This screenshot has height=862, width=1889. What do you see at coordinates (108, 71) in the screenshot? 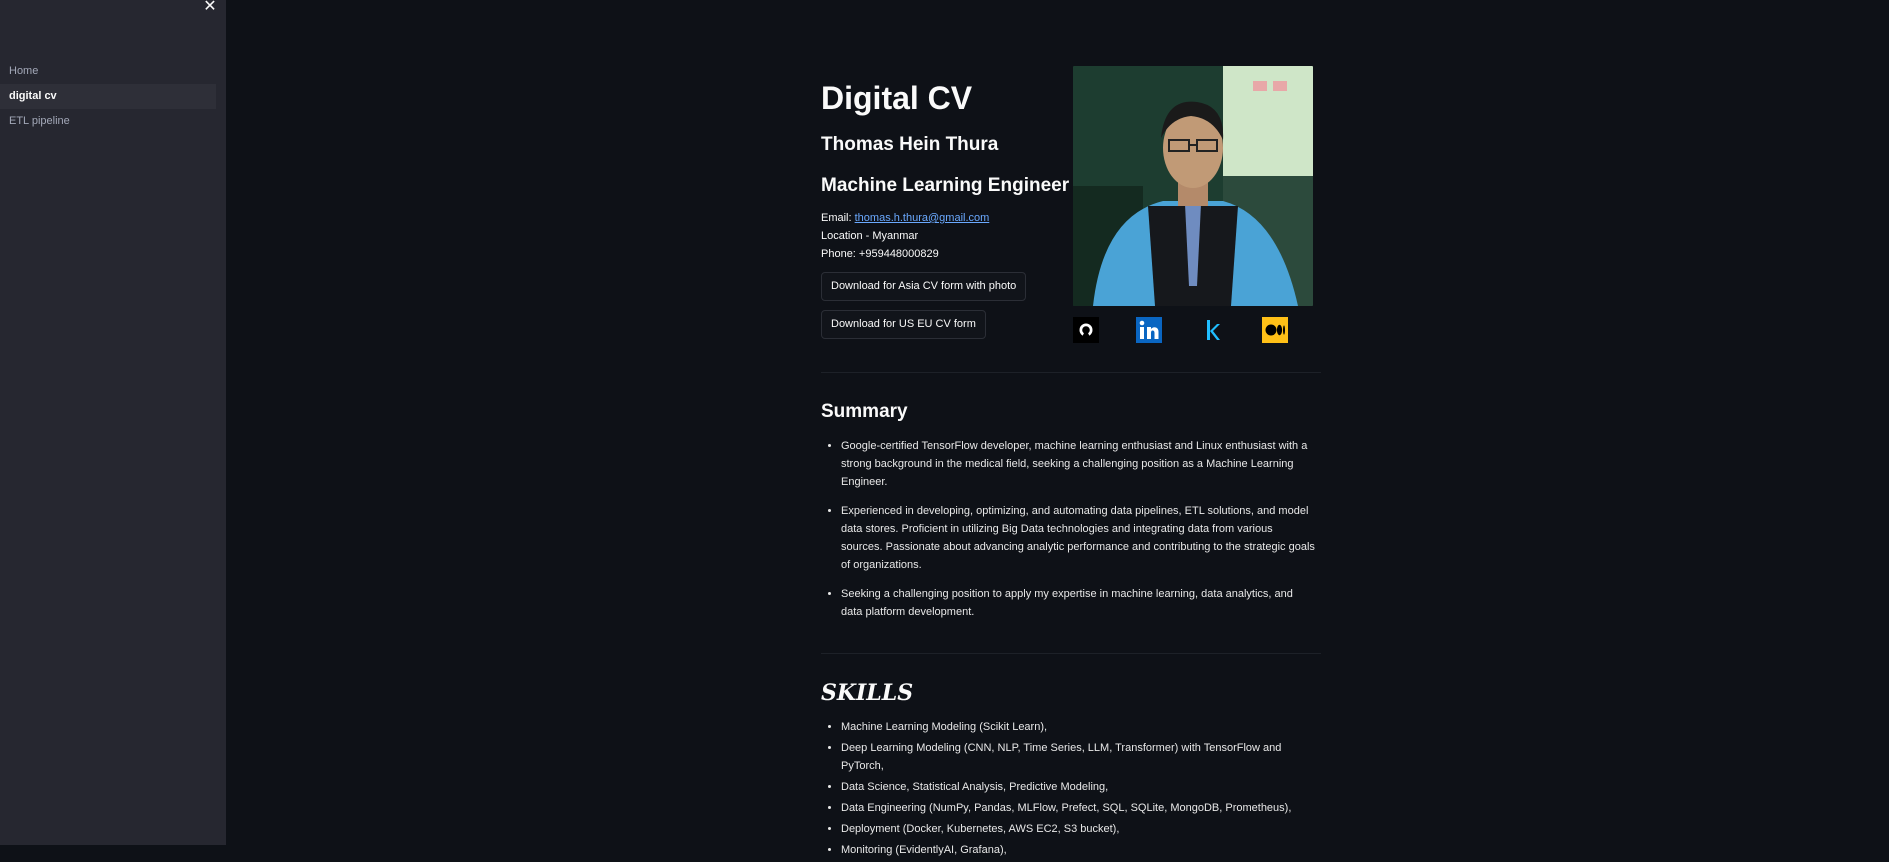
I see `sidebar-item-home: Home` at bounding box center [108, 71].